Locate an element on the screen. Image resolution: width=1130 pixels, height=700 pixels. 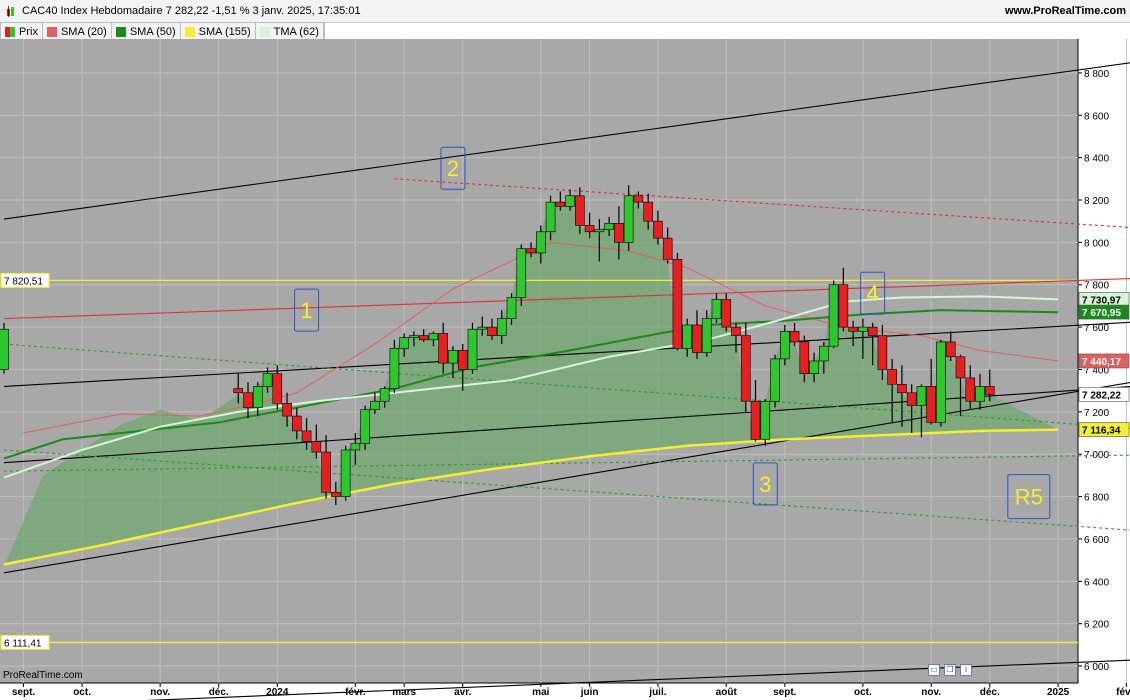
legend-label: Prix is located at coordinates (28, 31).